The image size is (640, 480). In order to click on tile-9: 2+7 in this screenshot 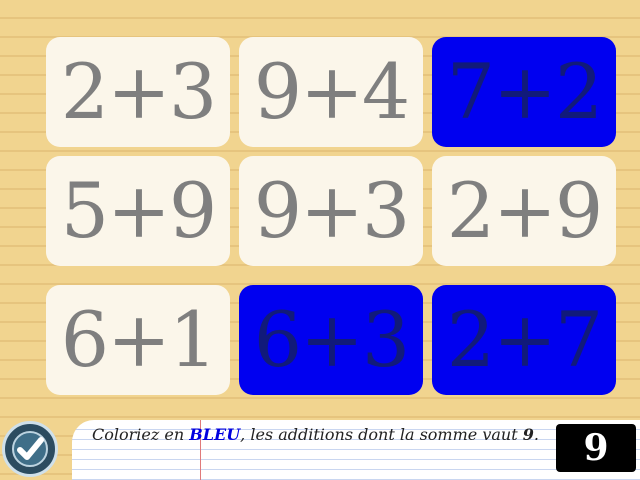, I will do `click(524, 340)`.